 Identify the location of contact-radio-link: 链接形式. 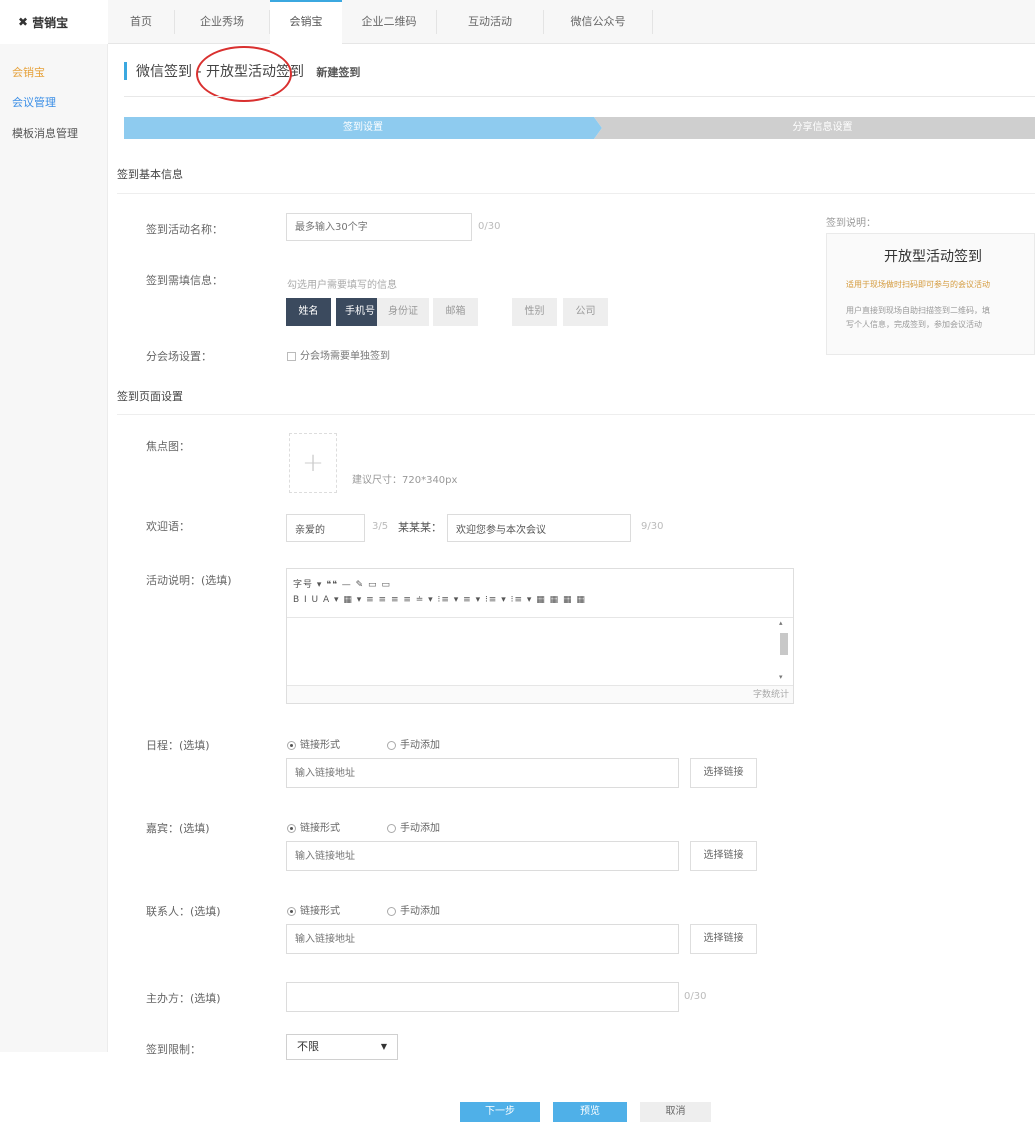
(313, 909).